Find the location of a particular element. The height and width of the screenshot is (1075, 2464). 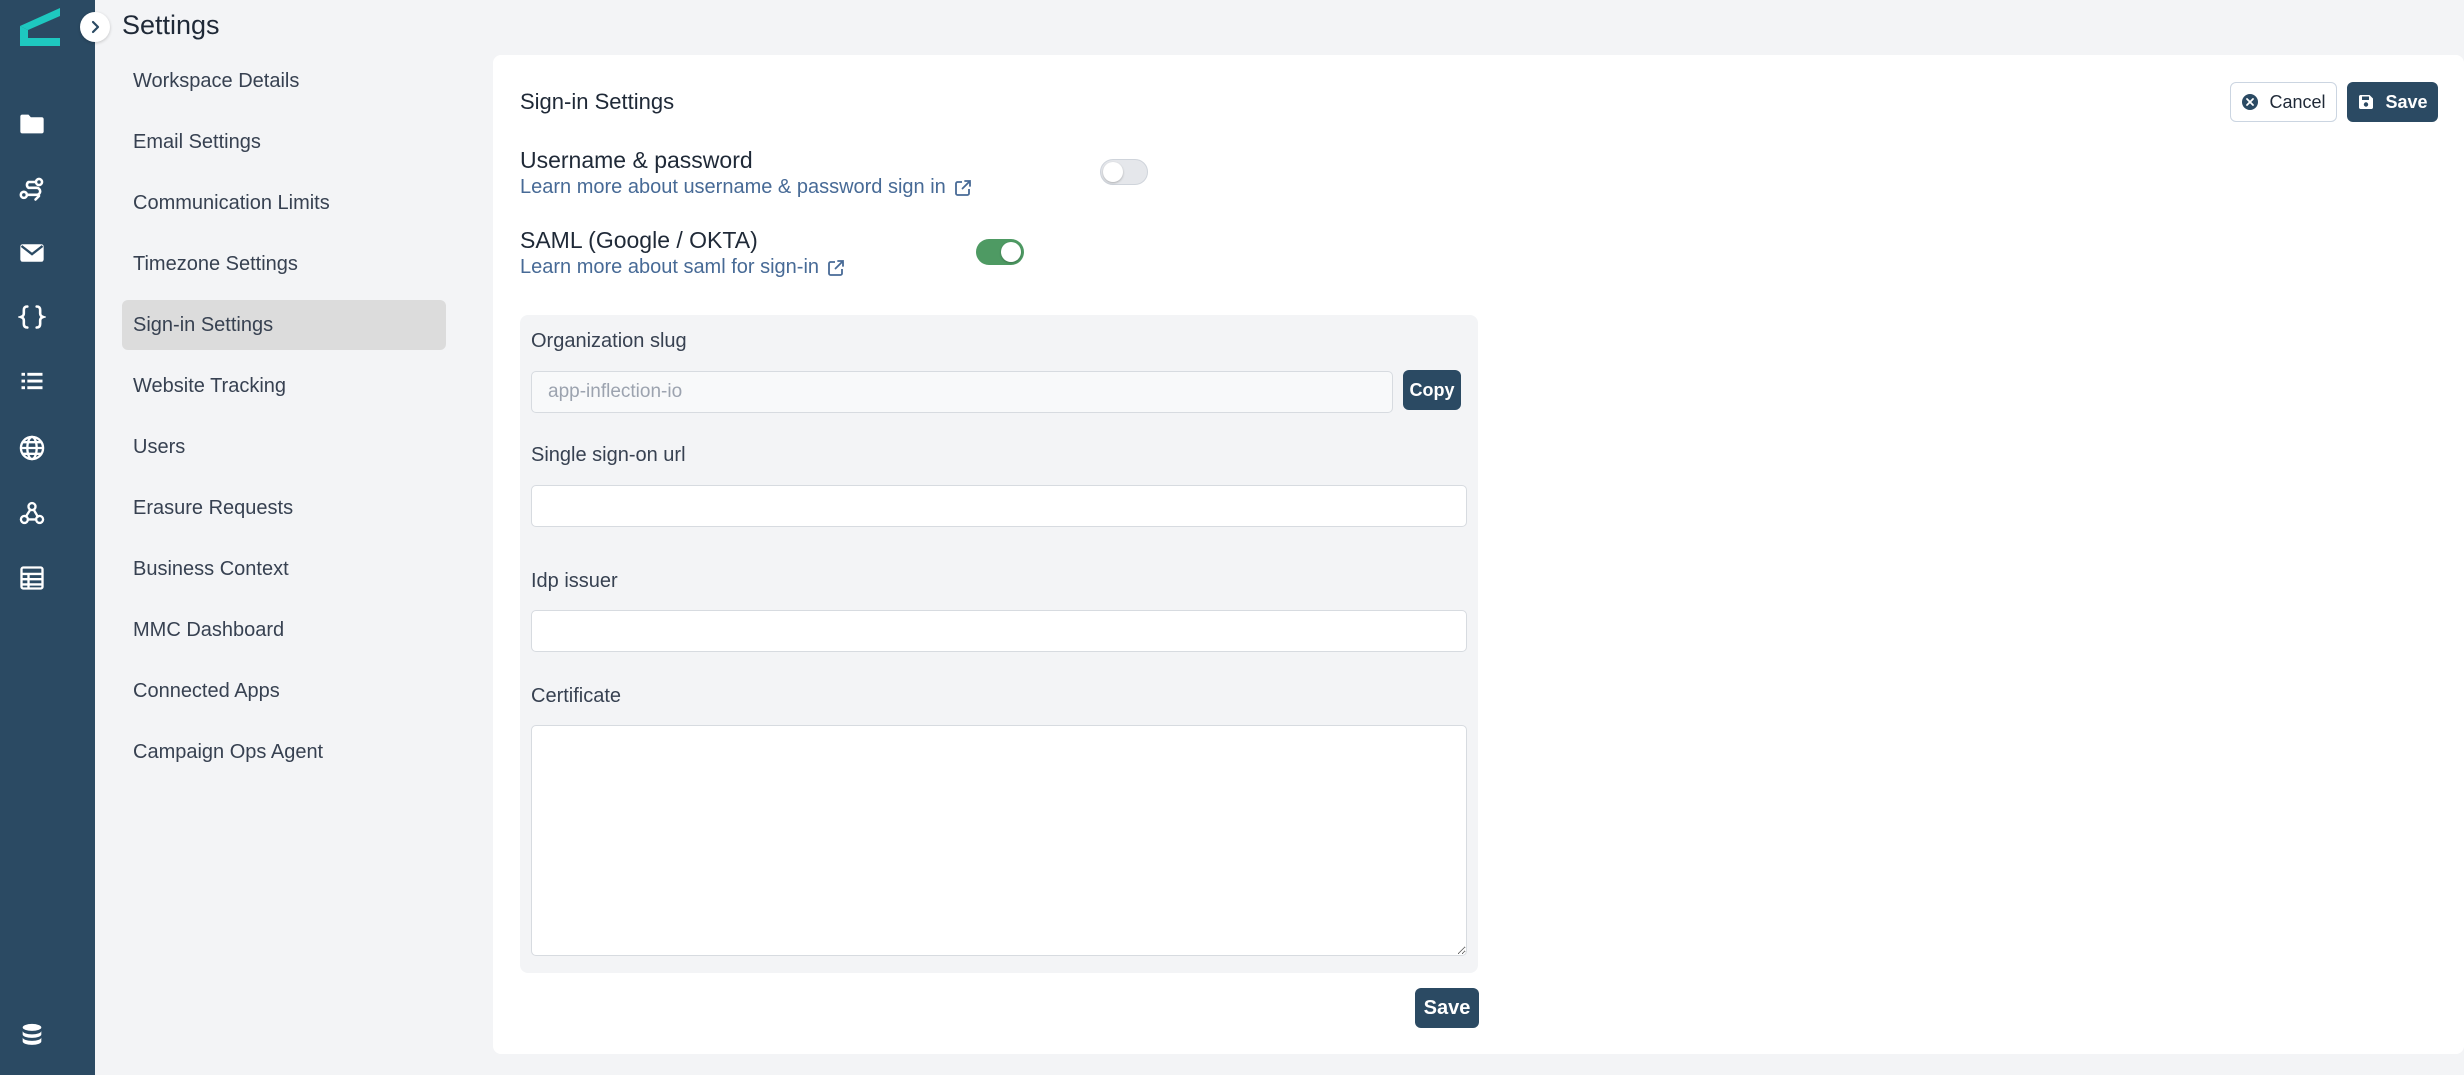

settings-nav-item-campaign-ops-agent: Campaign Ops Agent is located at coordinates (284, 752).